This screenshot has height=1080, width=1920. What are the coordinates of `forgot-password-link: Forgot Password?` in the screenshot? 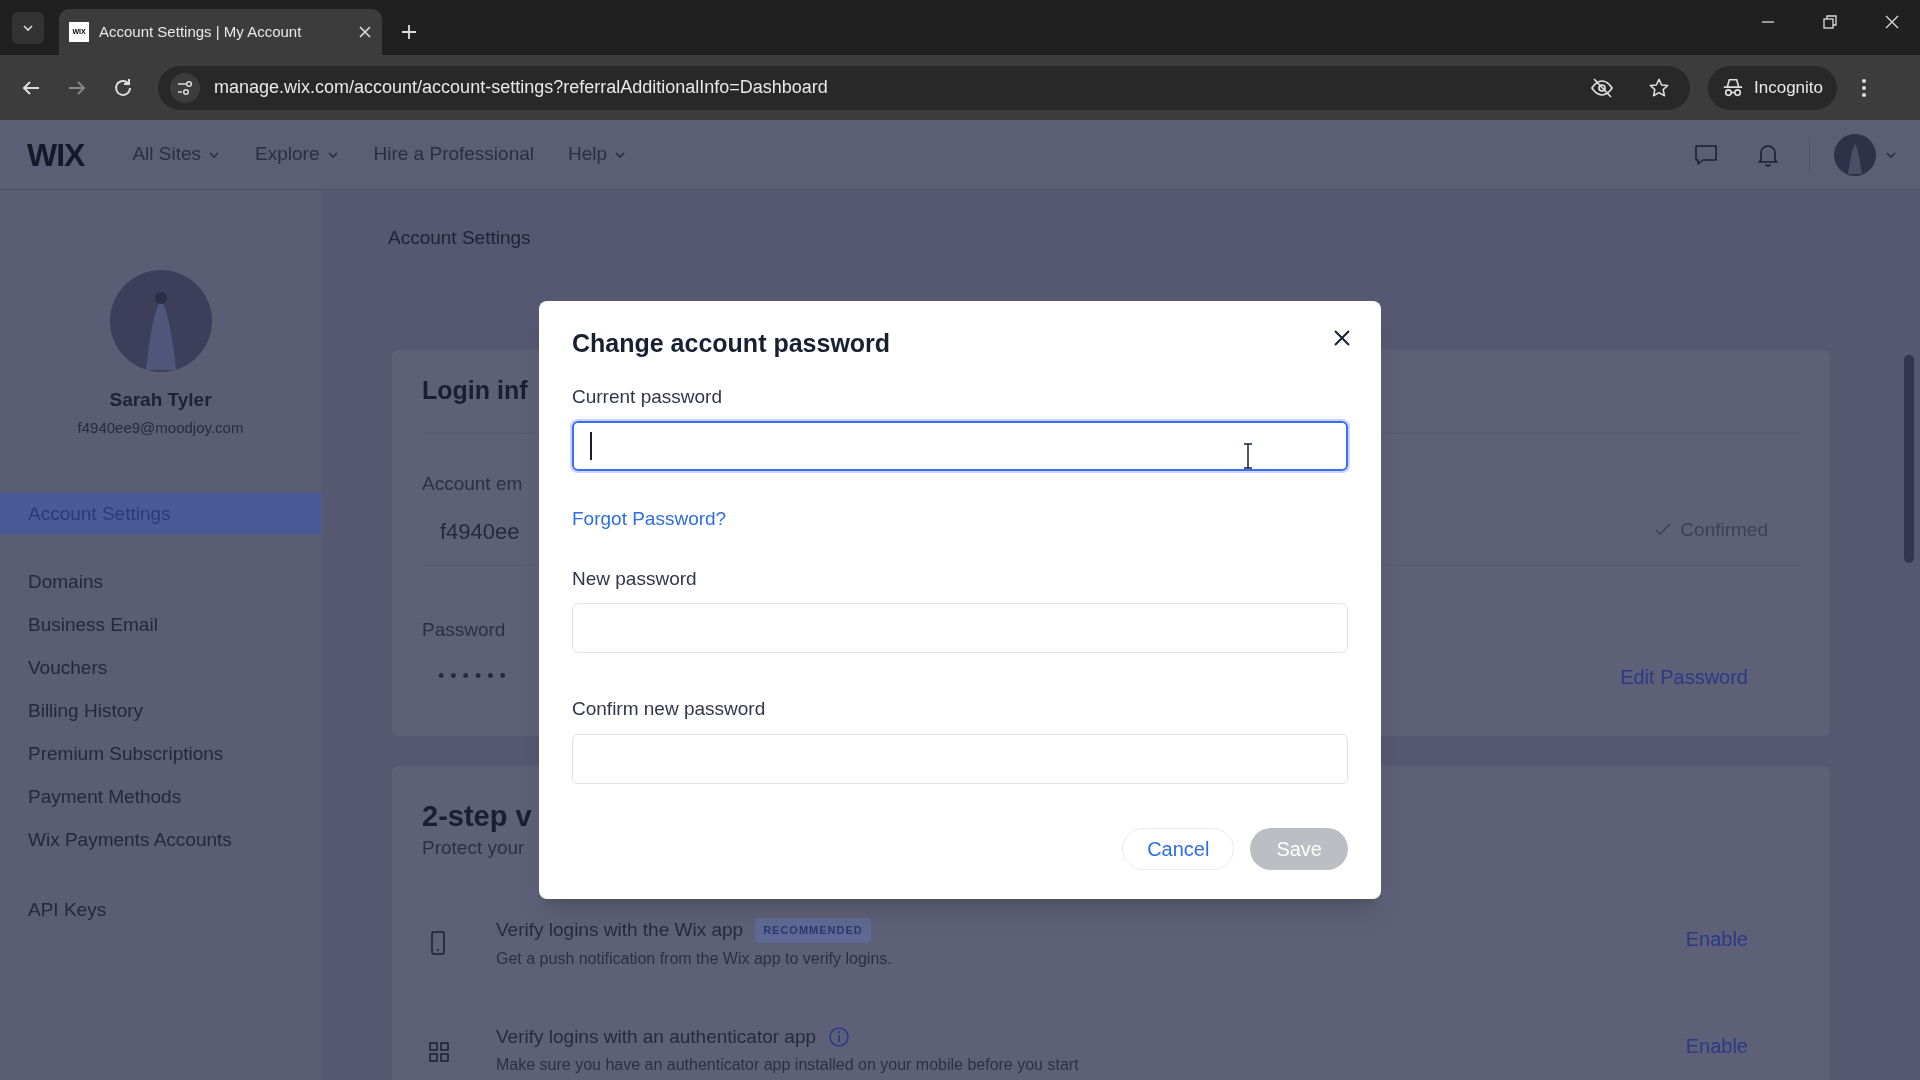 It's located at (649, 519).